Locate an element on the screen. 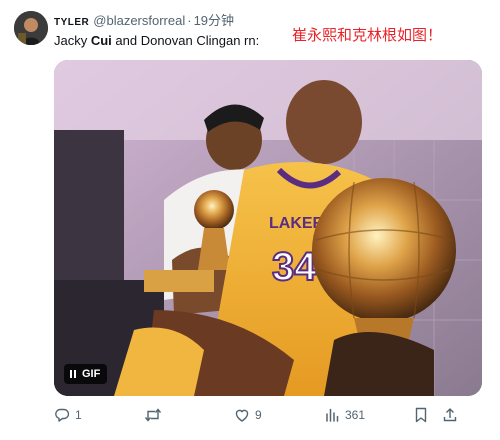 This screenshot has height=440, width=500. jersey-number-text: 34 is located at coordinates (294, 267).